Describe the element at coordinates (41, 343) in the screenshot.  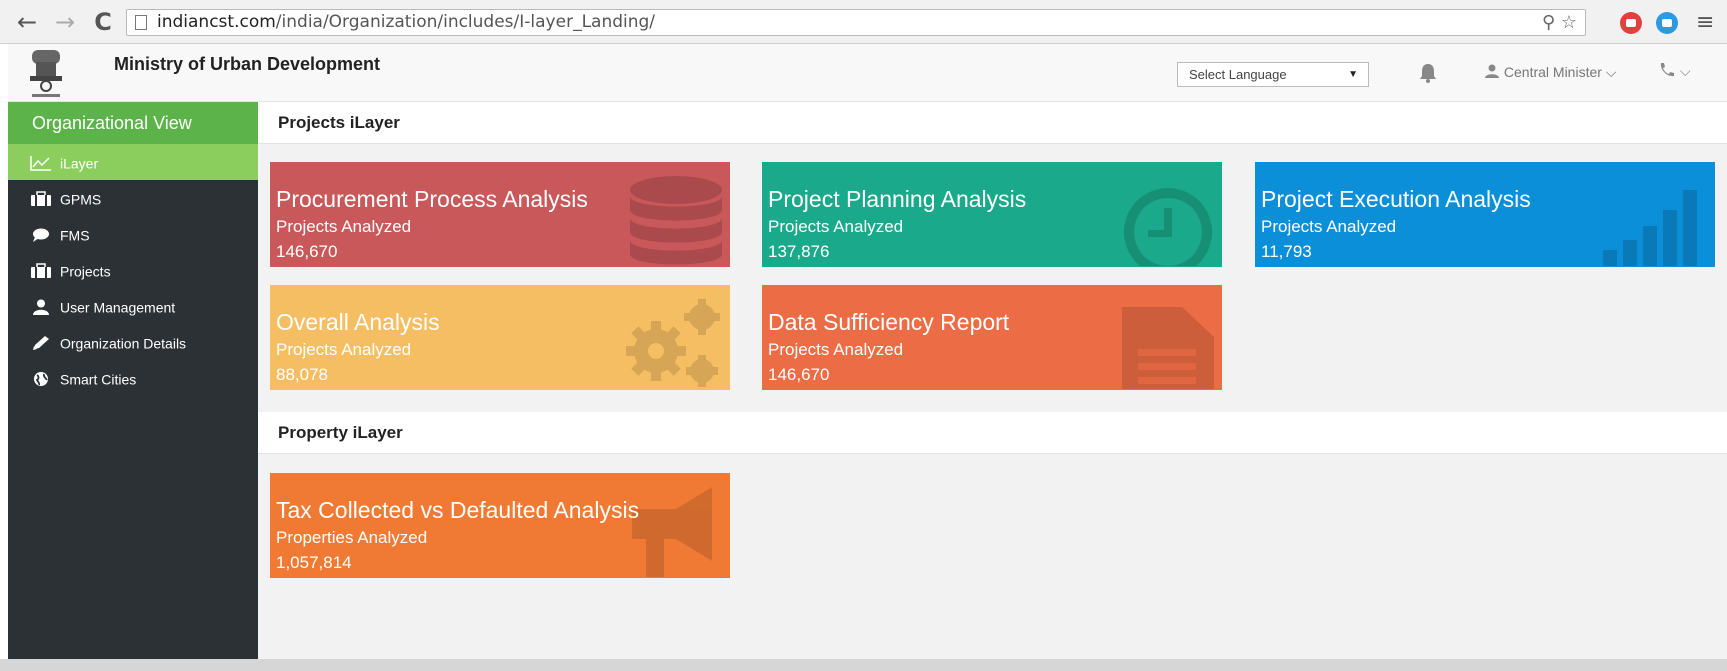
I see `pencil-icon` at that location.